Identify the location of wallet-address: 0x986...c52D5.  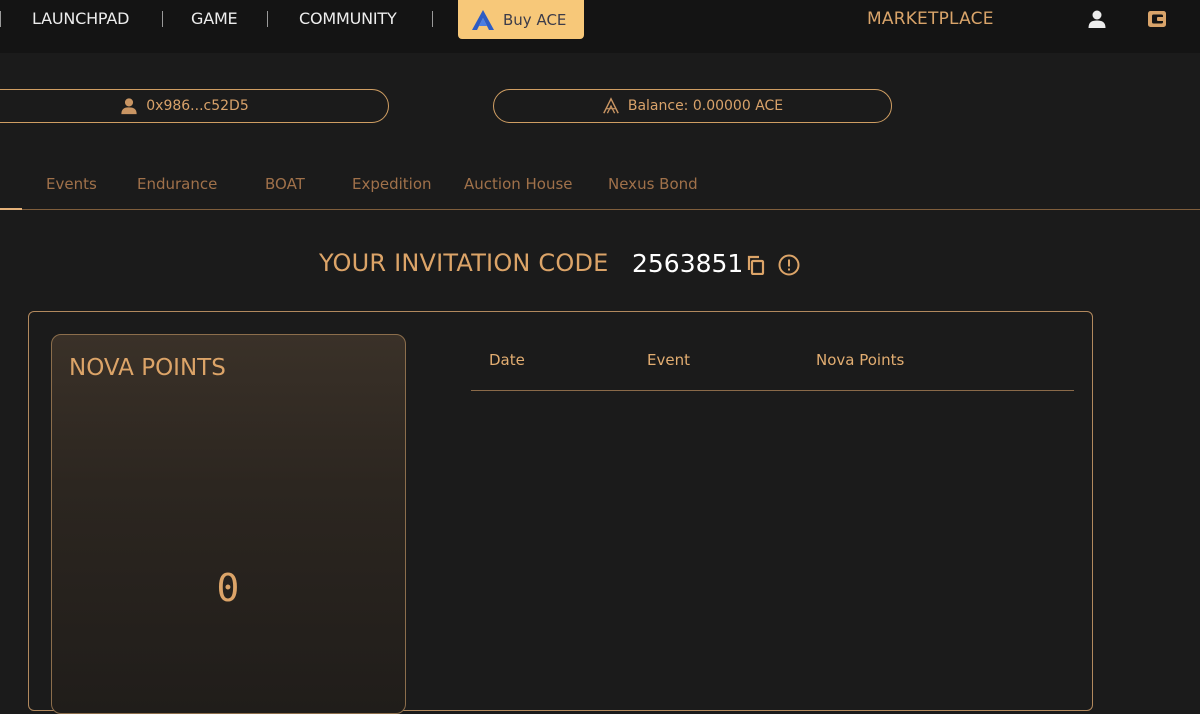
(197, 106).